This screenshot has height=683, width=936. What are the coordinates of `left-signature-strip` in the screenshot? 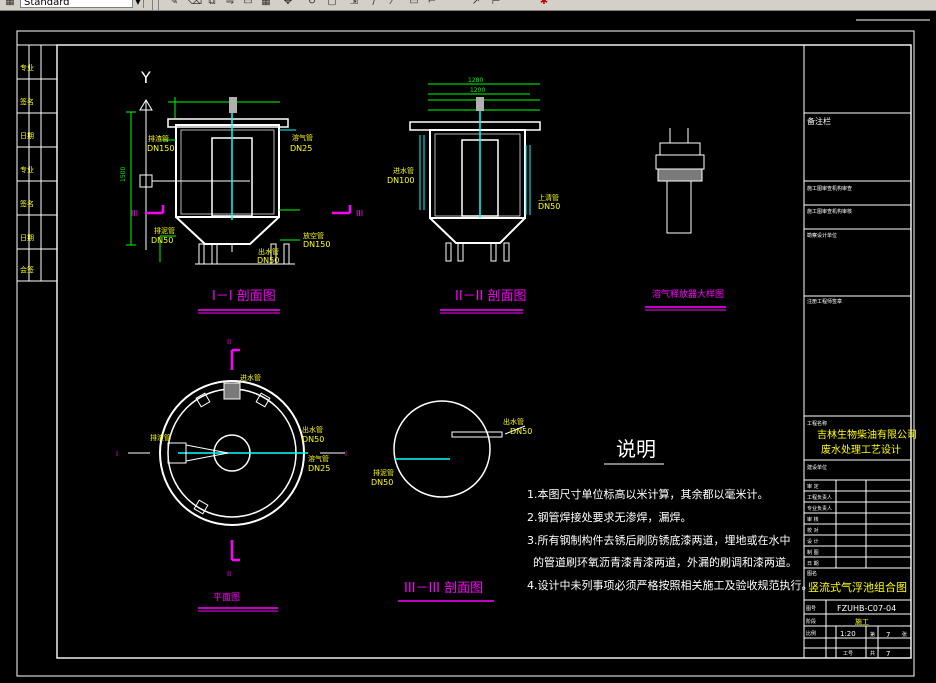 It's located at (37, 163).